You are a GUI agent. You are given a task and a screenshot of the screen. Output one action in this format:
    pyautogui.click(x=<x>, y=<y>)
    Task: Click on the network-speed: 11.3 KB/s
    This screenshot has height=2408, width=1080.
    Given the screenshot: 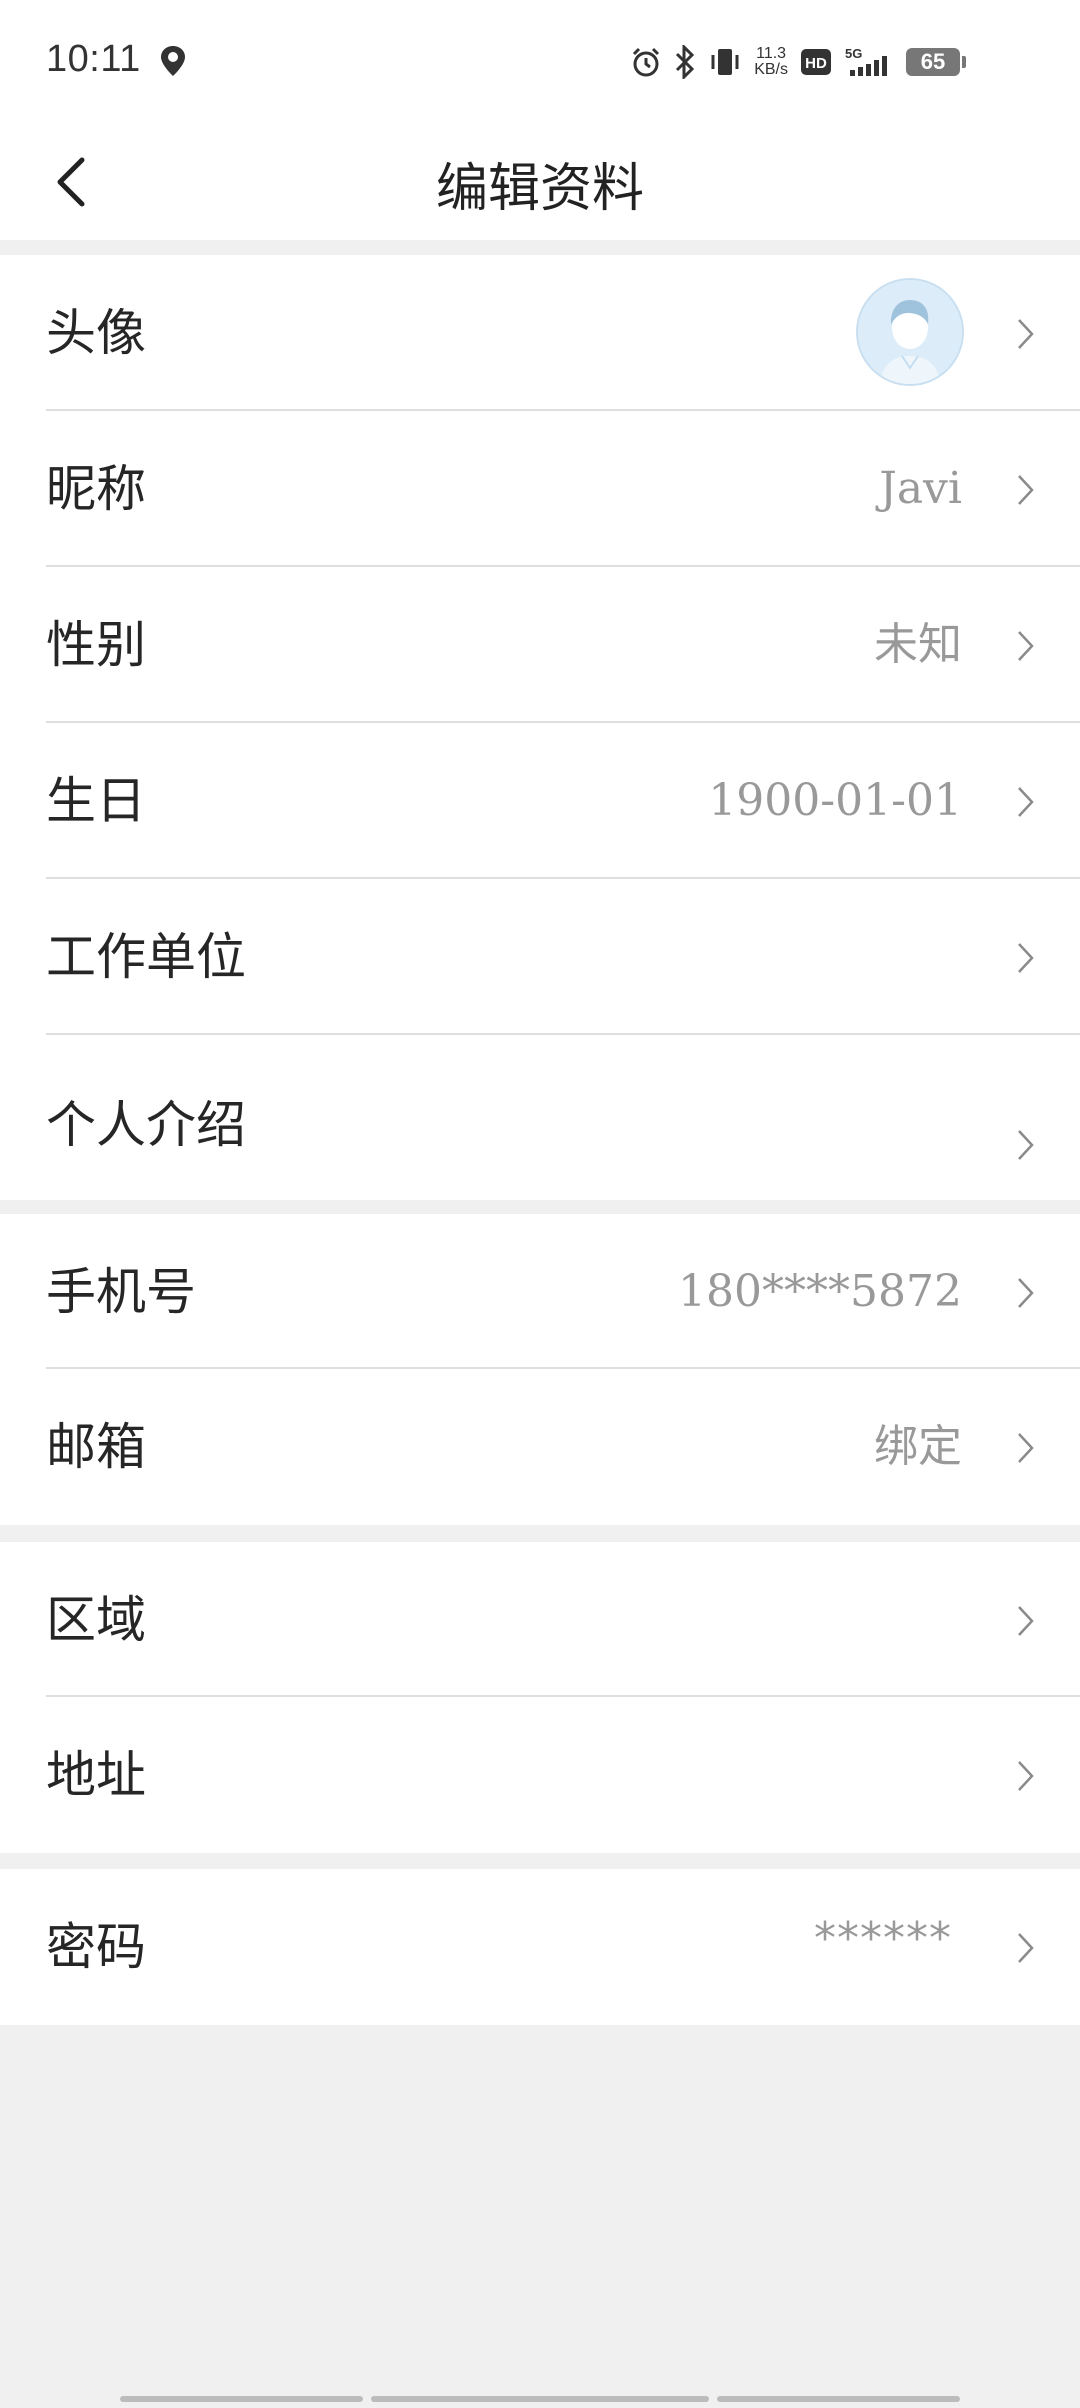 What is the action you would take?
    pyautogui.click(x=771, y=62)
    